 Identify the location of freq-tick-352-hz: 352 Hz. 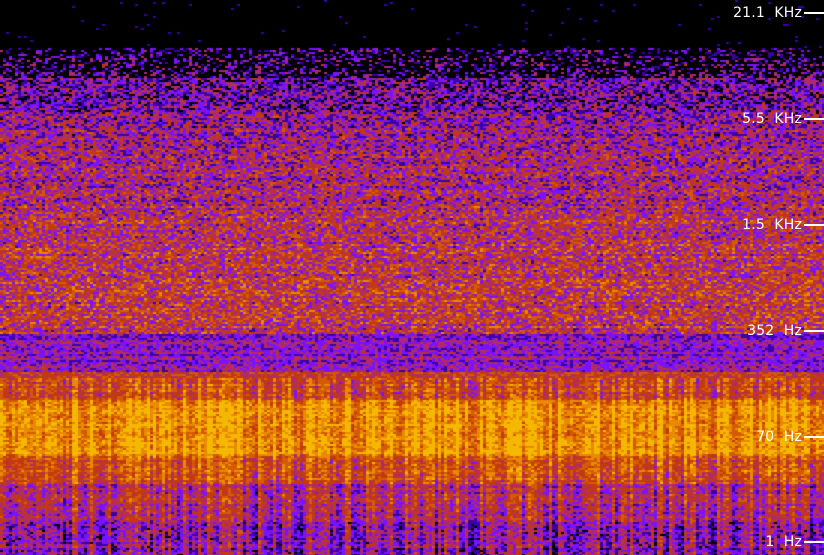
(785, 331).